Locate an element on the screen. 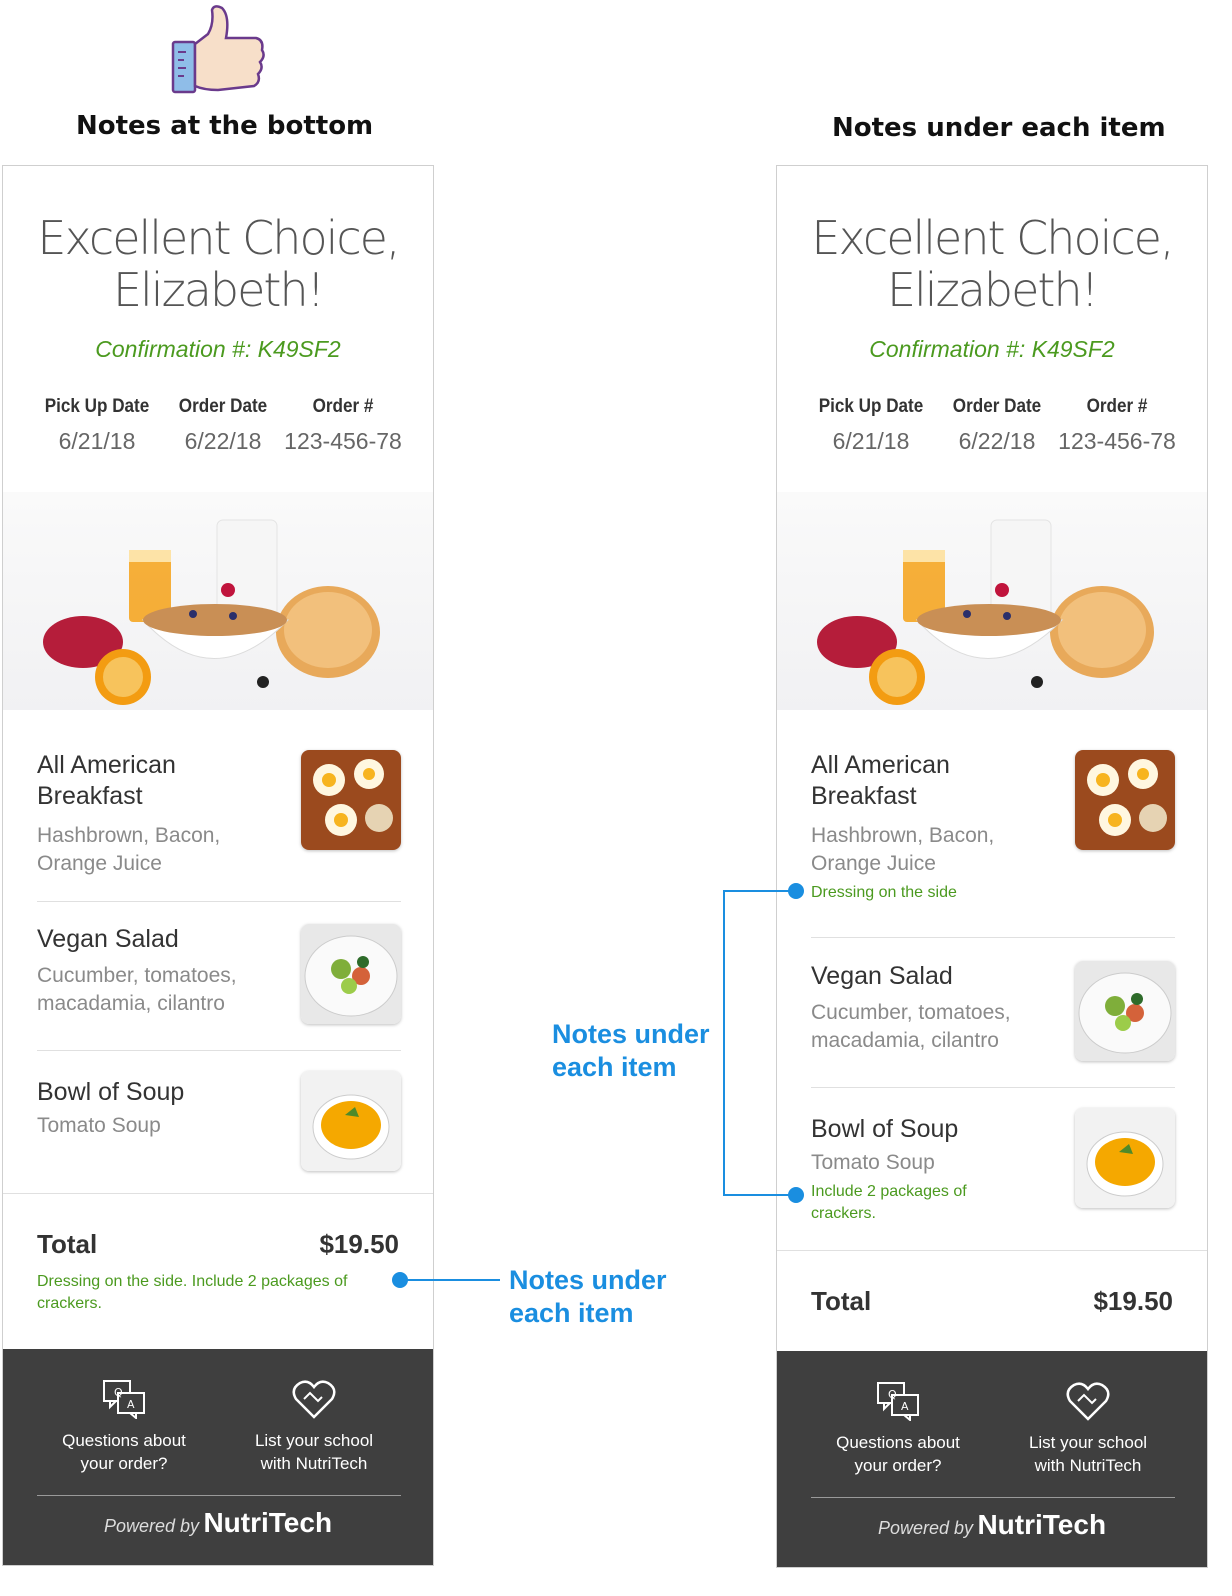 Image resolution: width=1232 pixels, height=1596 pixels. brand-logo: NutriTech is located at coordinates (1042, 1524).